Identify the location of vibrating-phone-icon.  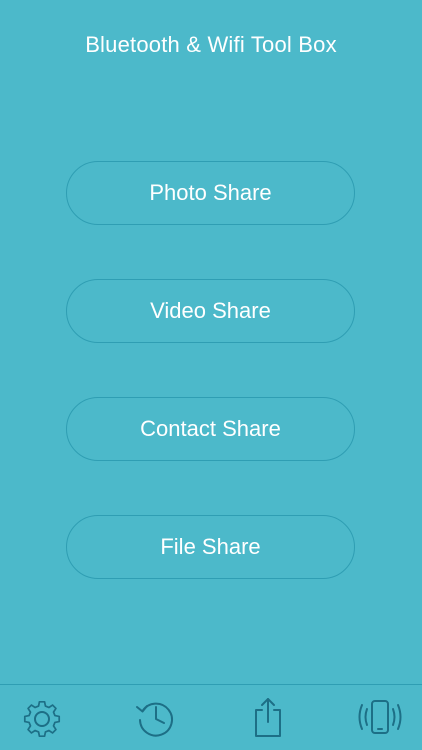
(380, 717).